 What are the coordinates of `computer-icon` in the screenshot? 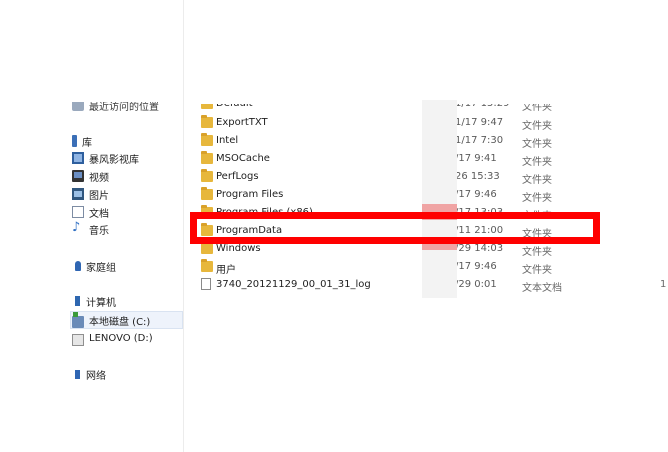 It's located at (76, 301).